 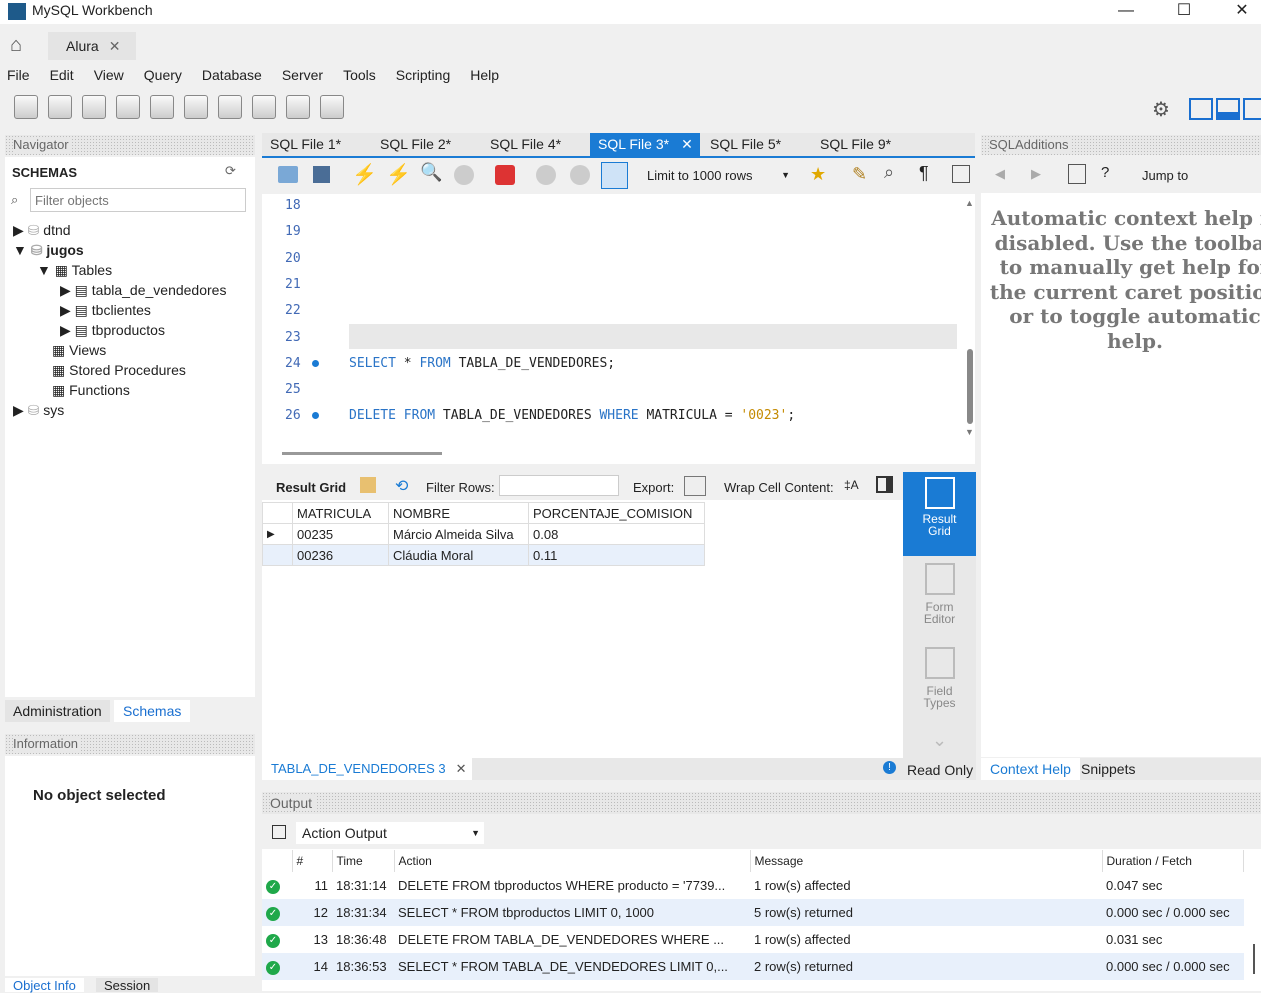 What do you see at coordinates (26, 107) in the screenshot?
I see `new-sql-tab-icon` at bounding box center [26, 107].